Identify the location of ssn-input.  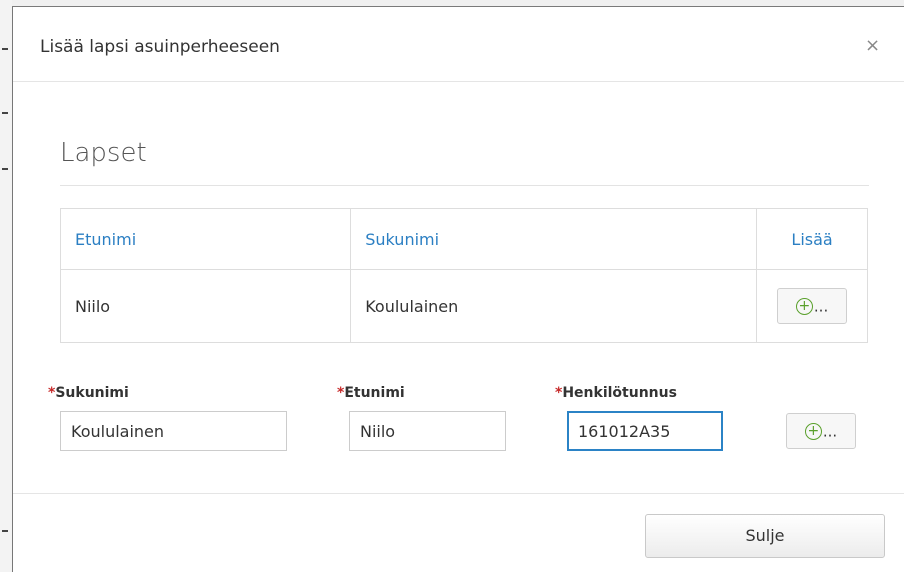
(645, 431).